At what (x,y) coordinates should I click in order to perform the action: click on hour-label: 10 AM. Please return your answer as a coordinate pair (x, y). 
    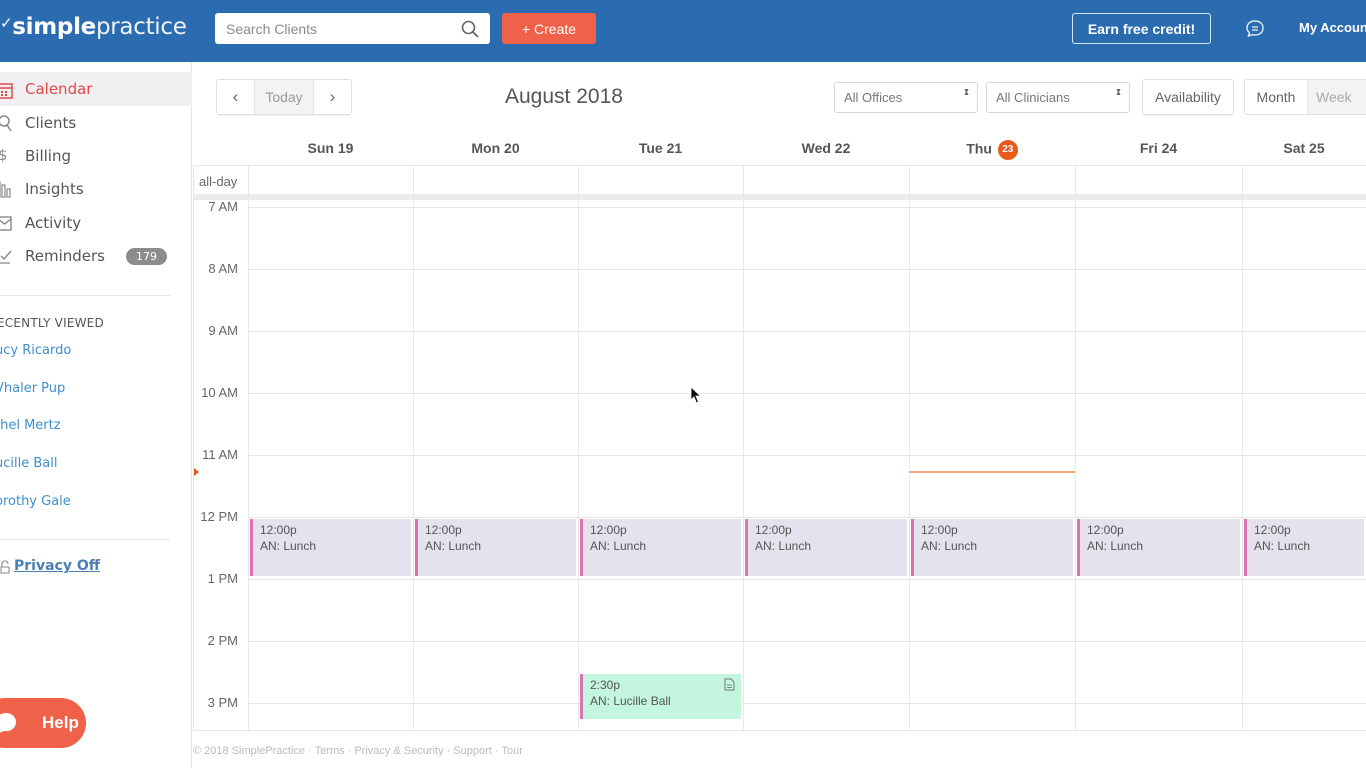
    Looking at the image, I should click on (219, 392).